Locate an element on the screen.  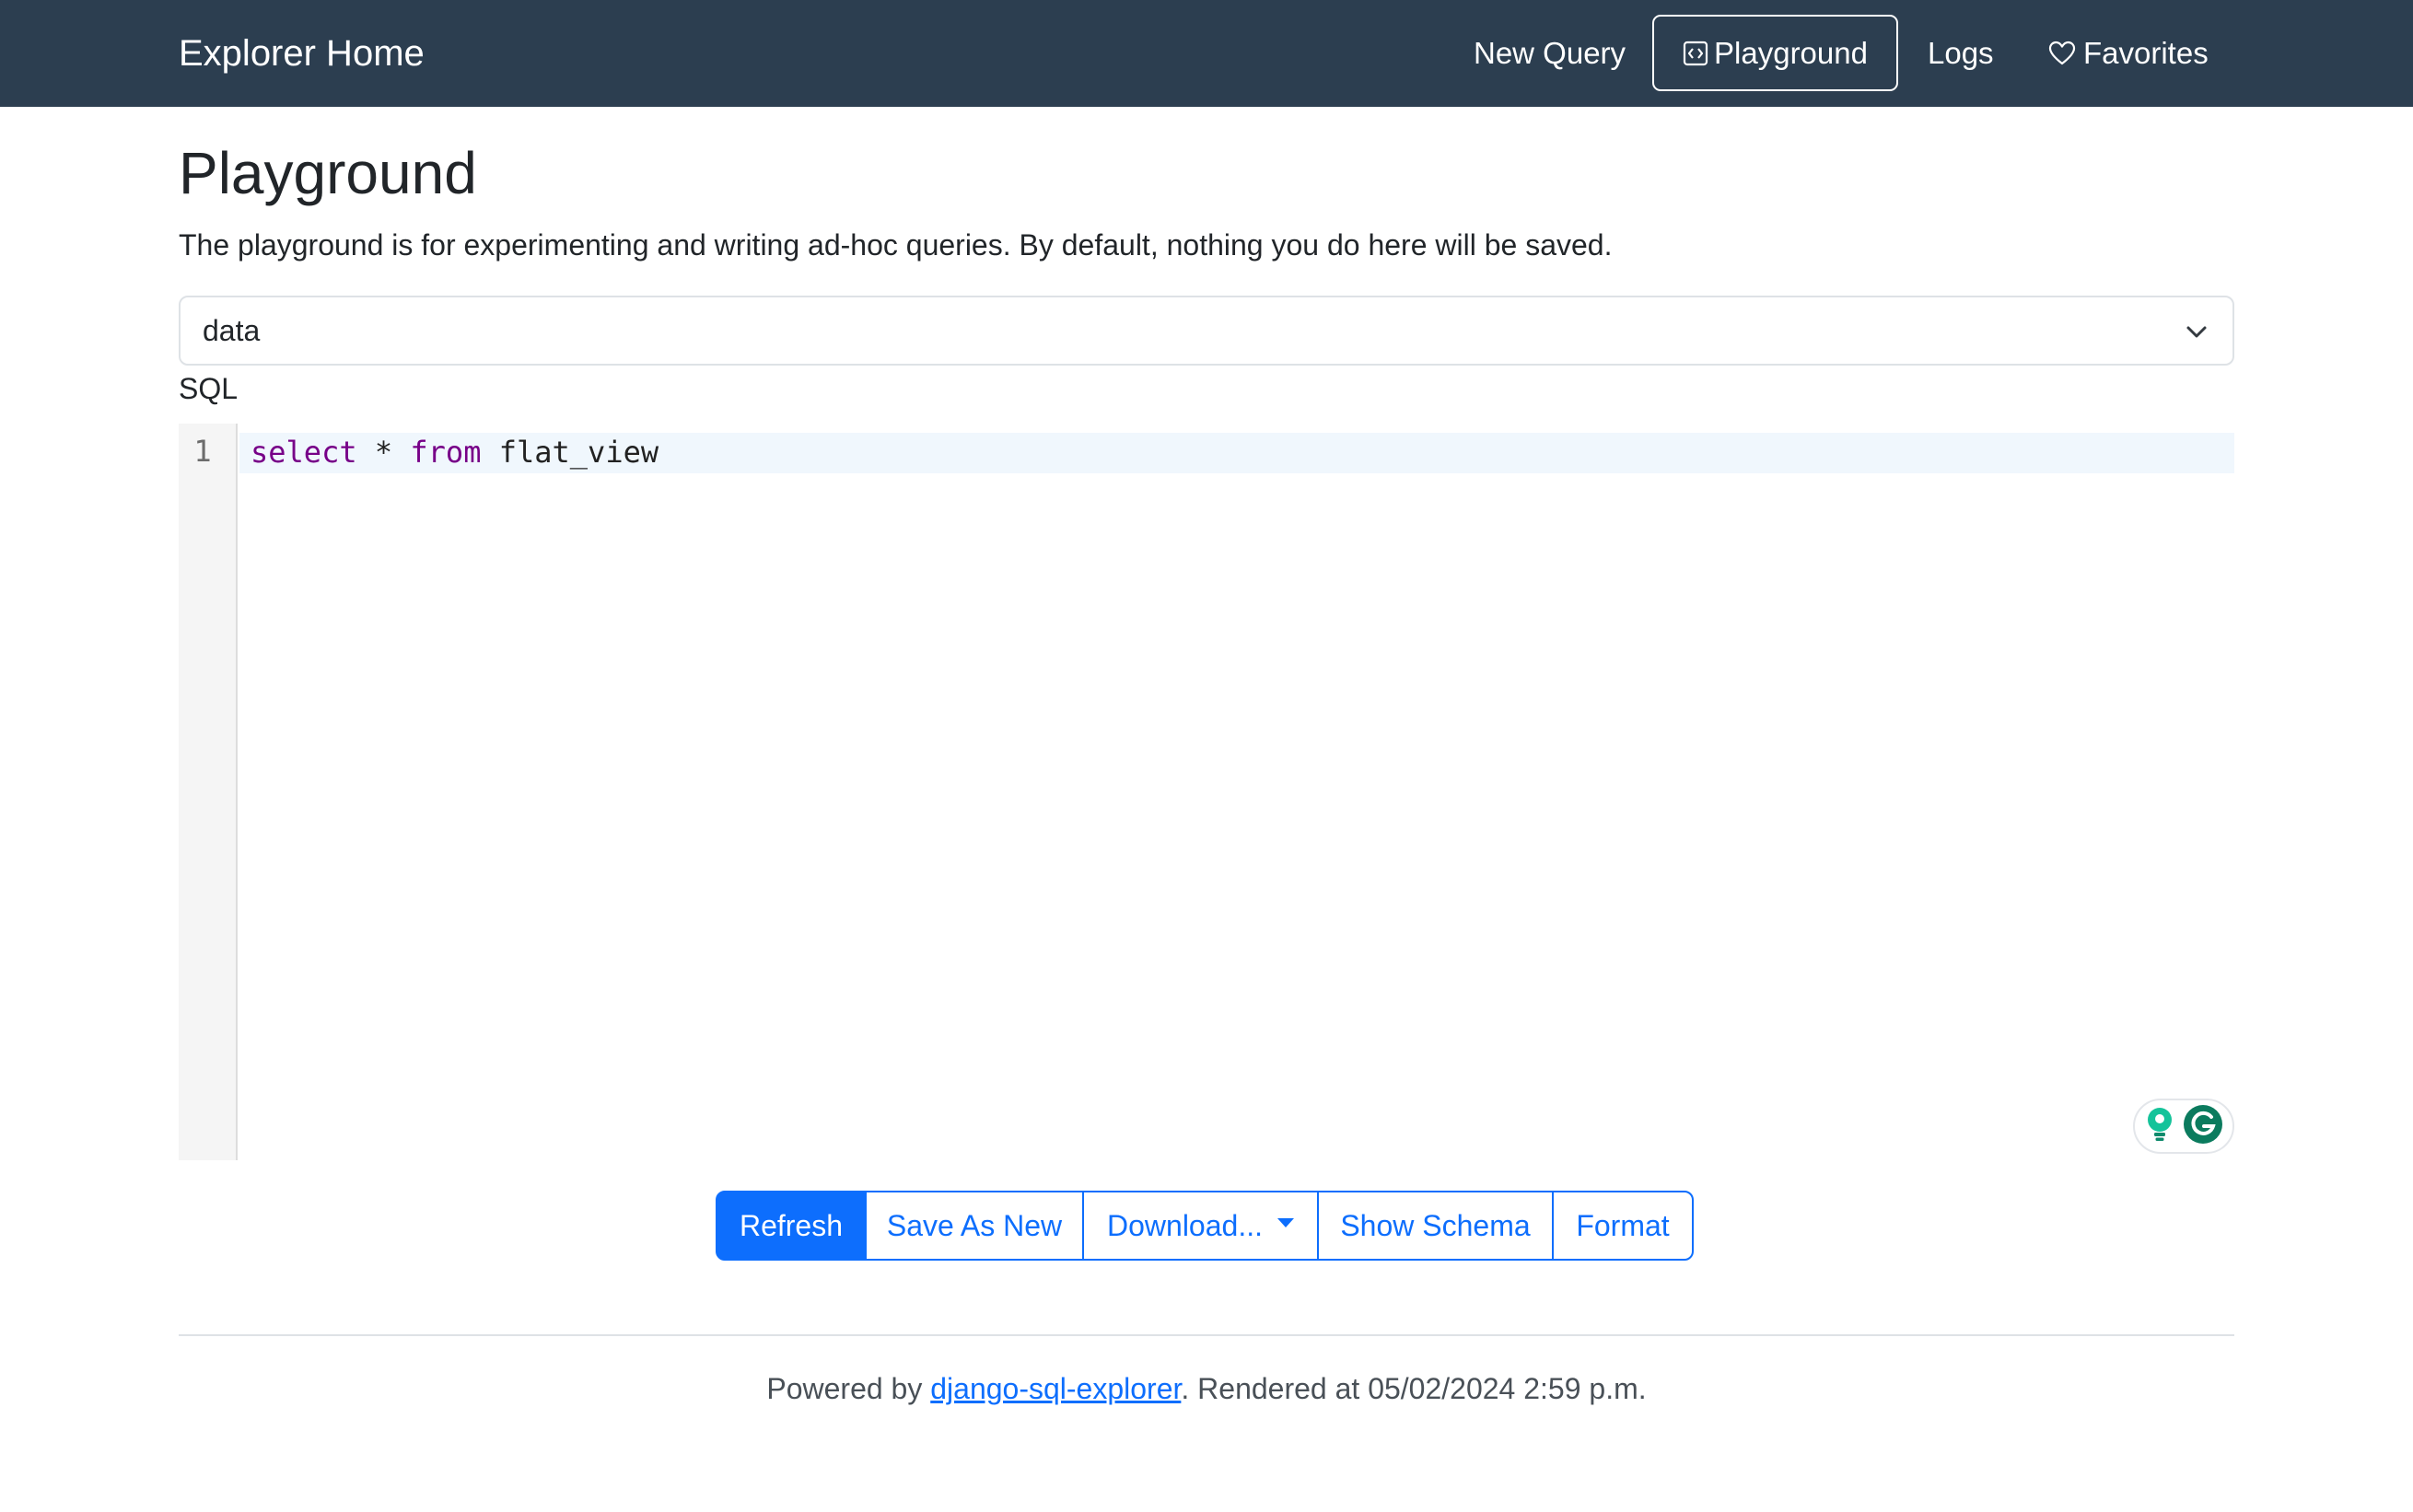
nav-playground: Playground is located at coordinates (1775, 53).